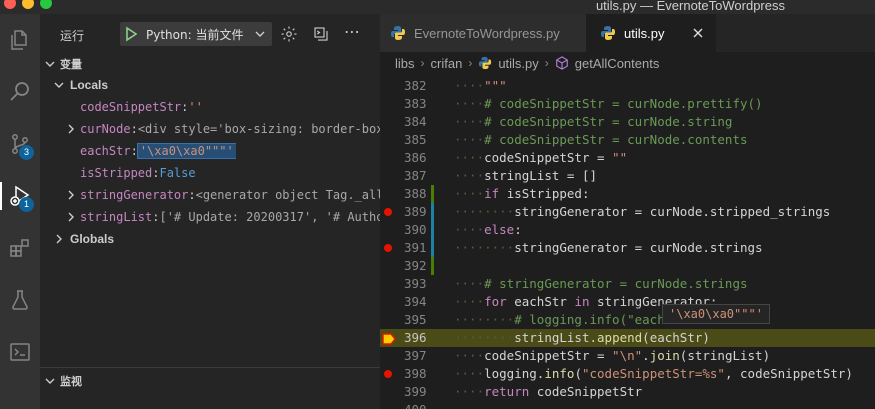 The image size is (875, 409). Describe the element at coordinates (134, 195) in the screenshot. I see `variable-name: stringGenerator` at that location.